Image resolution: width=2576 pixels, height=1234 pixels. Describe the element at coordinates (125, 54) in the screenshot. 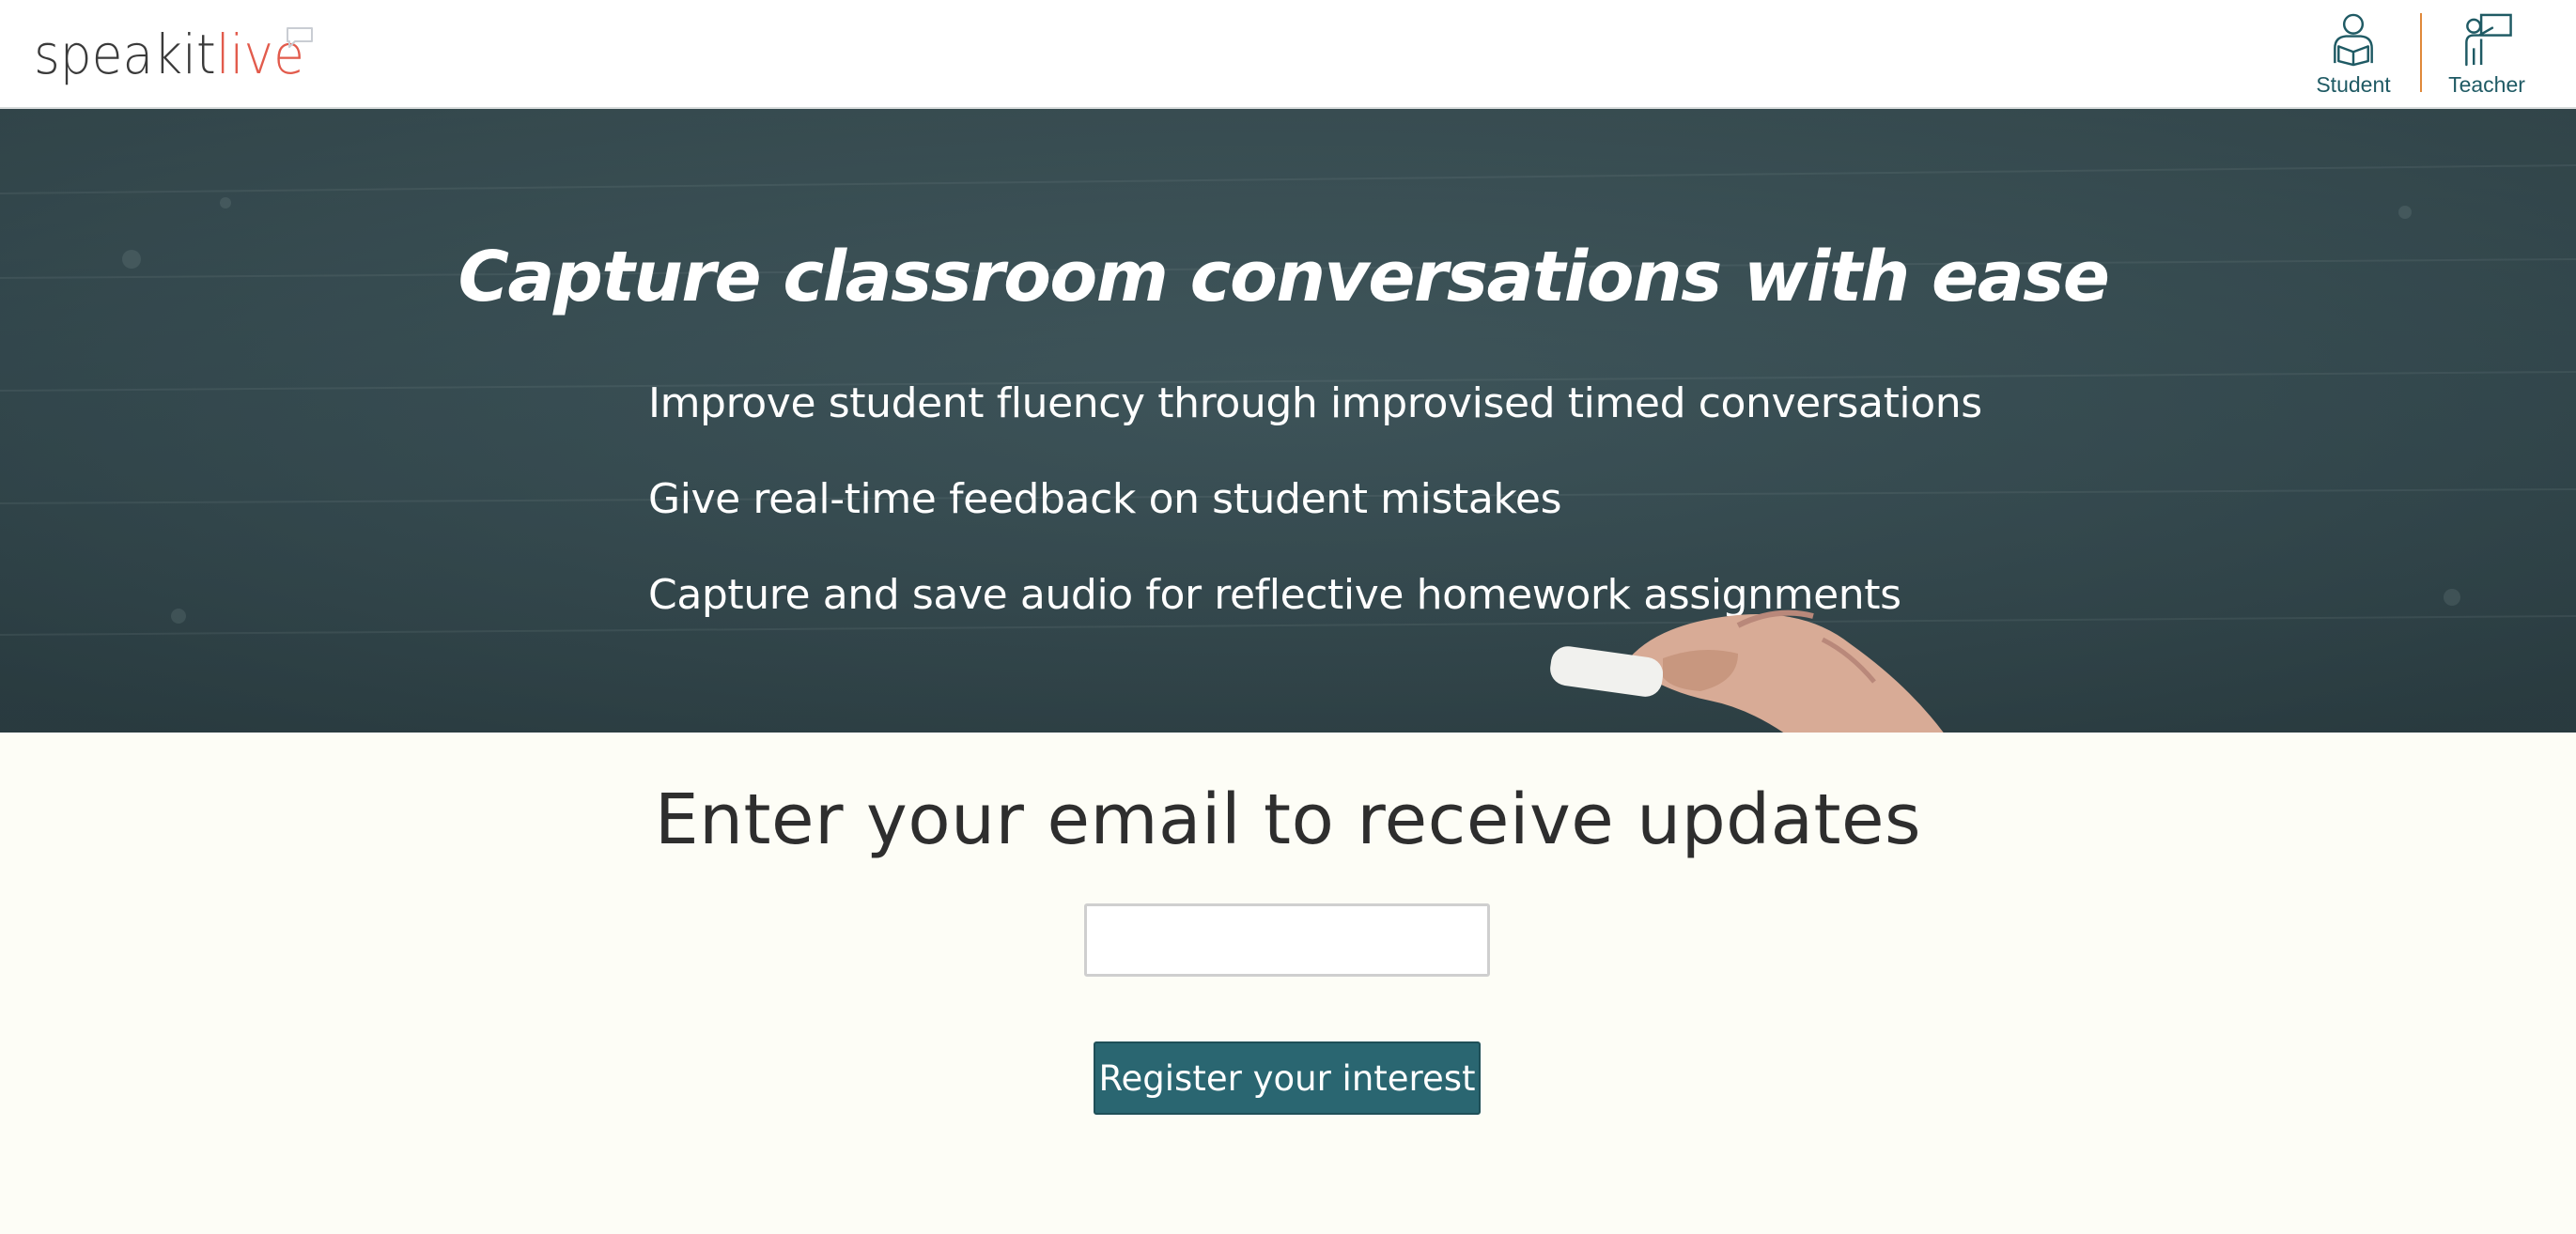

I see `logo-text-speakit: speakit` at that location.